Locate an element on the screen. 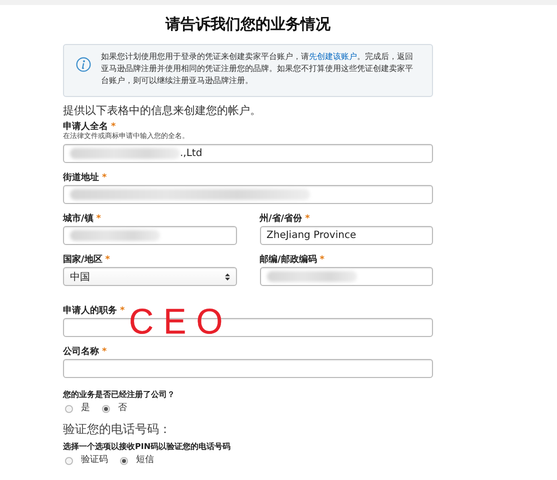 This screenshot has width=557, height=480. input-field: .,Ltd is located at coordinates (248, 153).